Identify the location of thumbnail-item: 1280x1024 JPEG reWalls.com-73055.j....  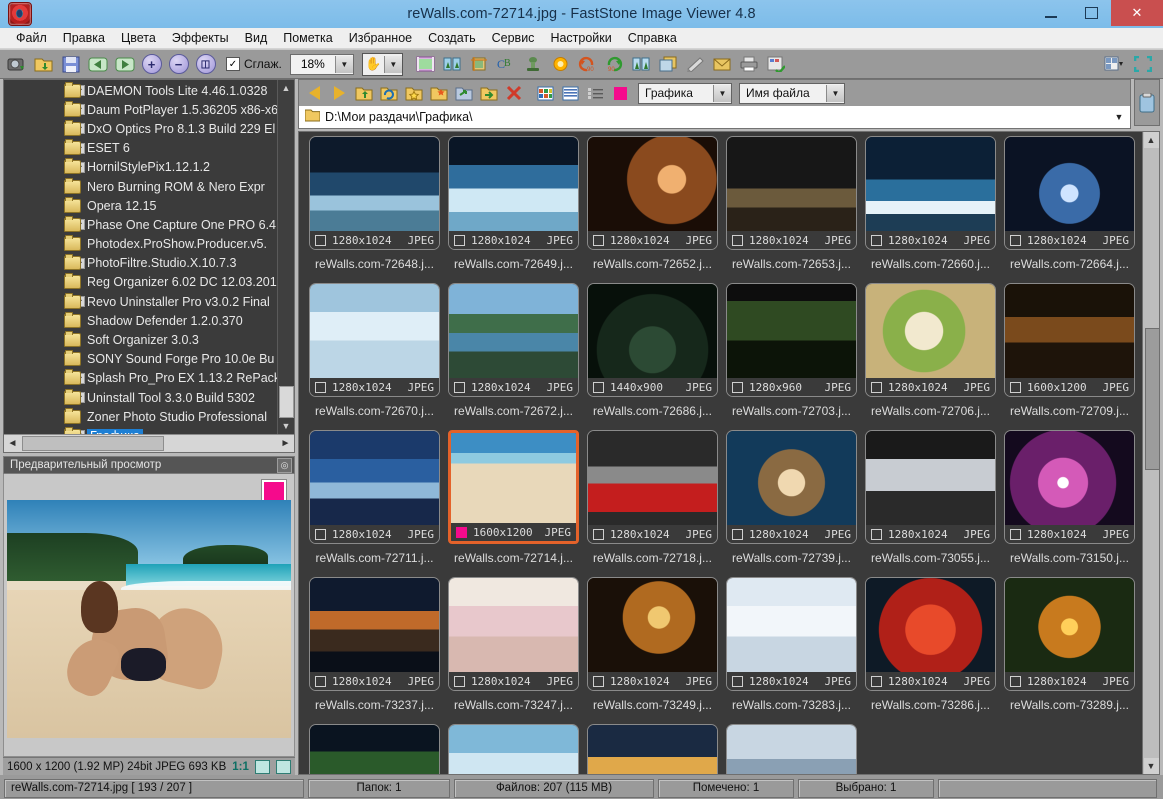
(930, 503).